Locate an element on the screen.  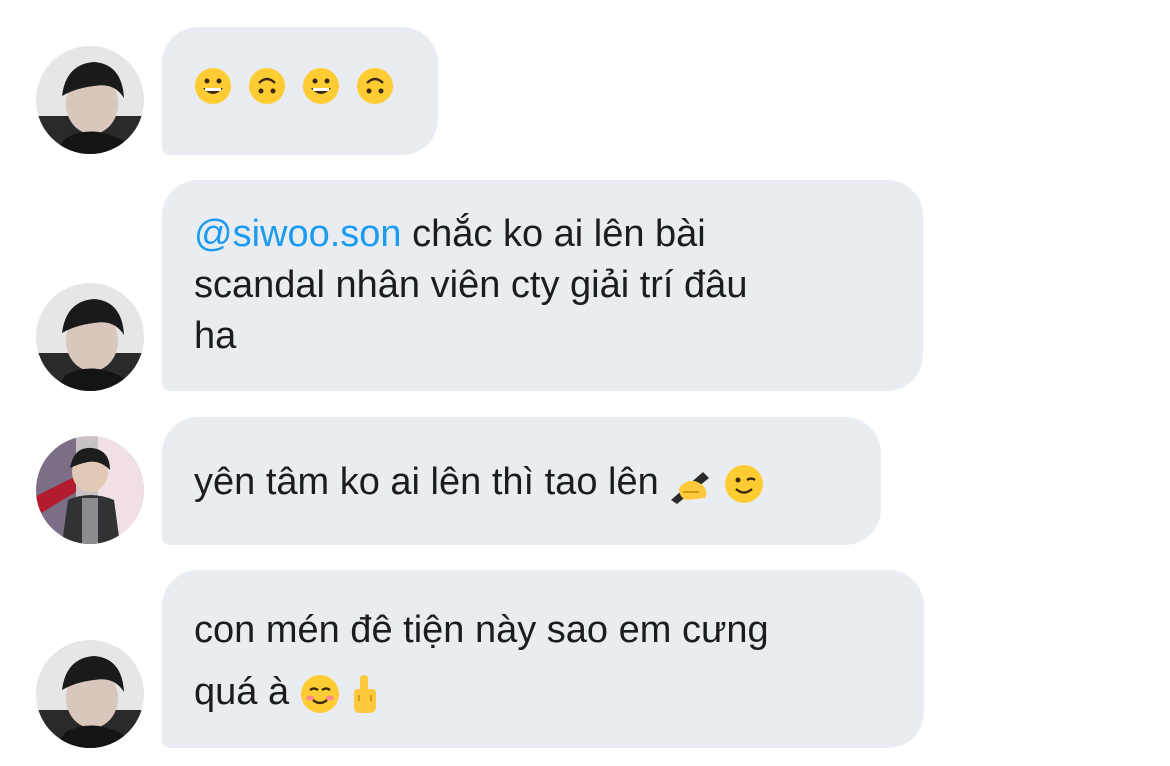
smiling-face-icon is located at coordinates (320, 694).